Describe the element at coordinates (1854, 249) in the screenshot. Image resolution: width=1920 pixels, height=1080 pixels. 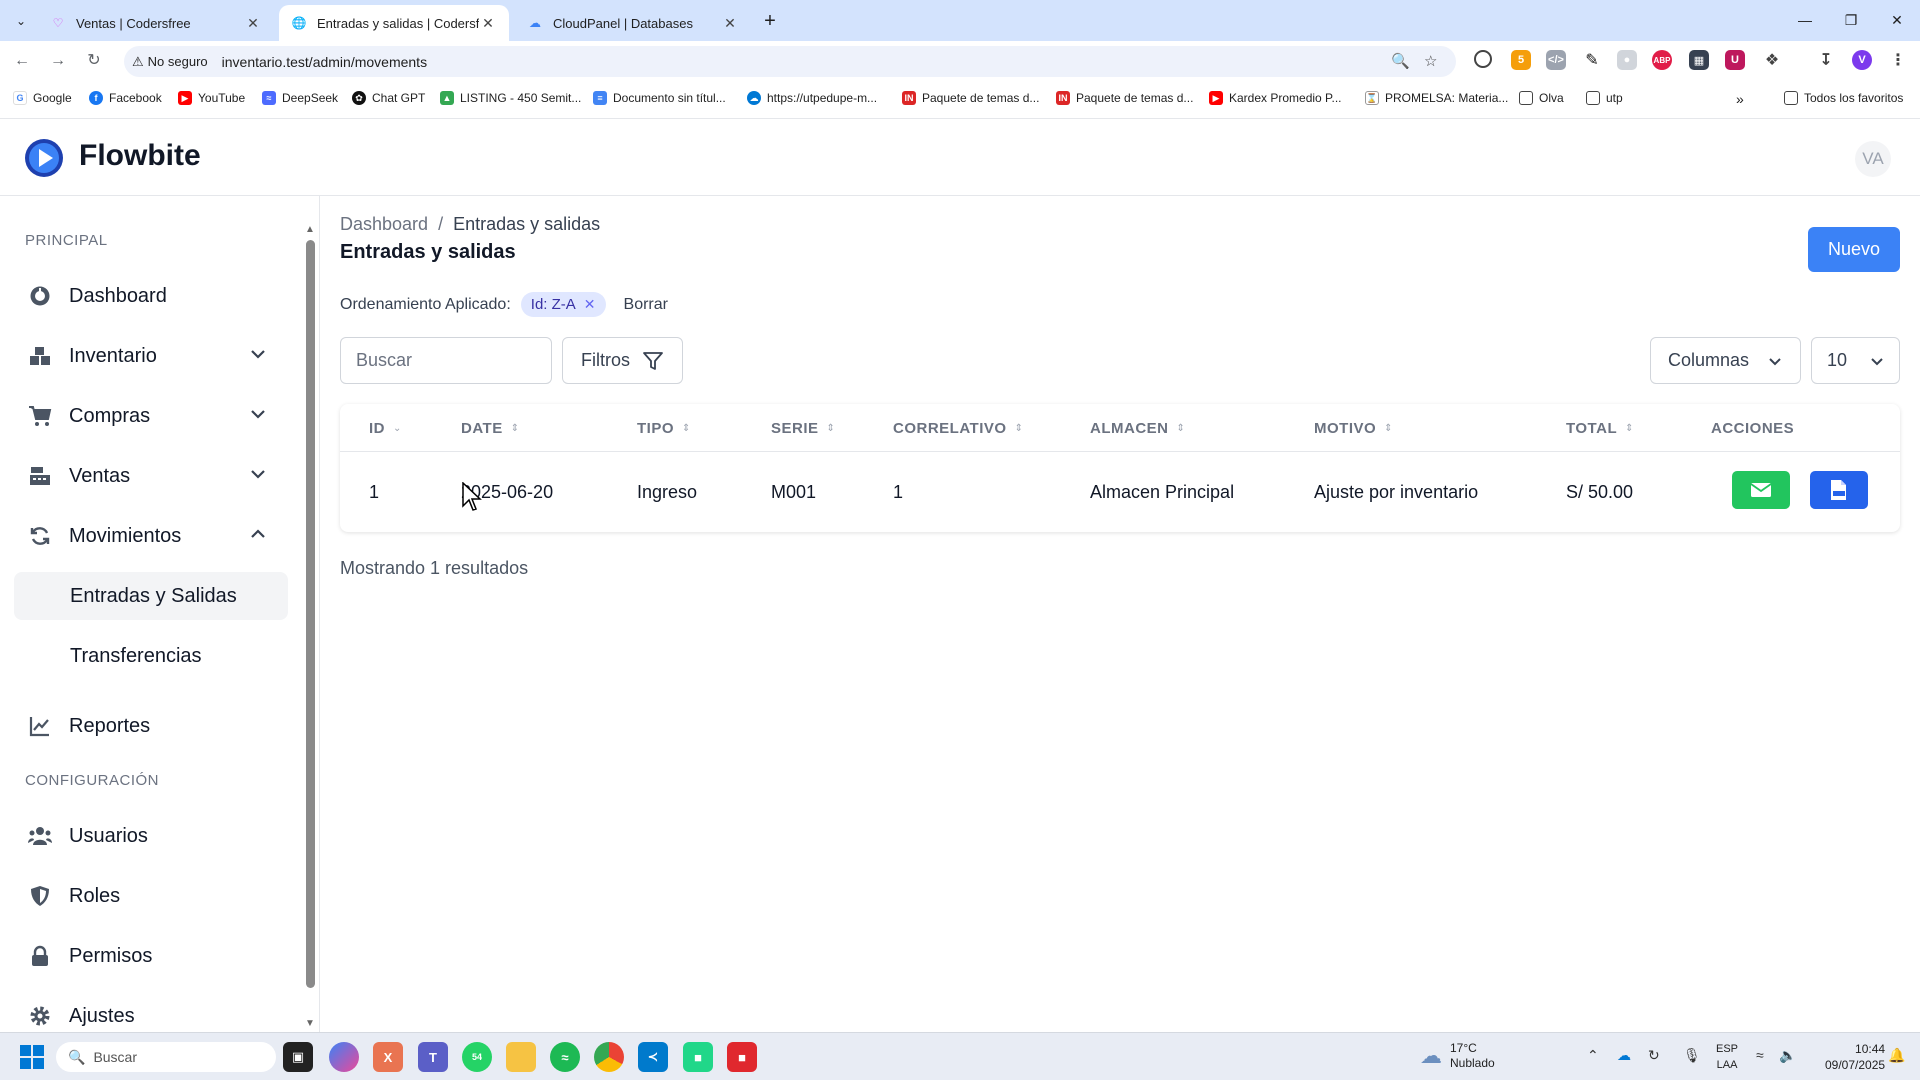
I see `new-button: Nuevo` at that location.